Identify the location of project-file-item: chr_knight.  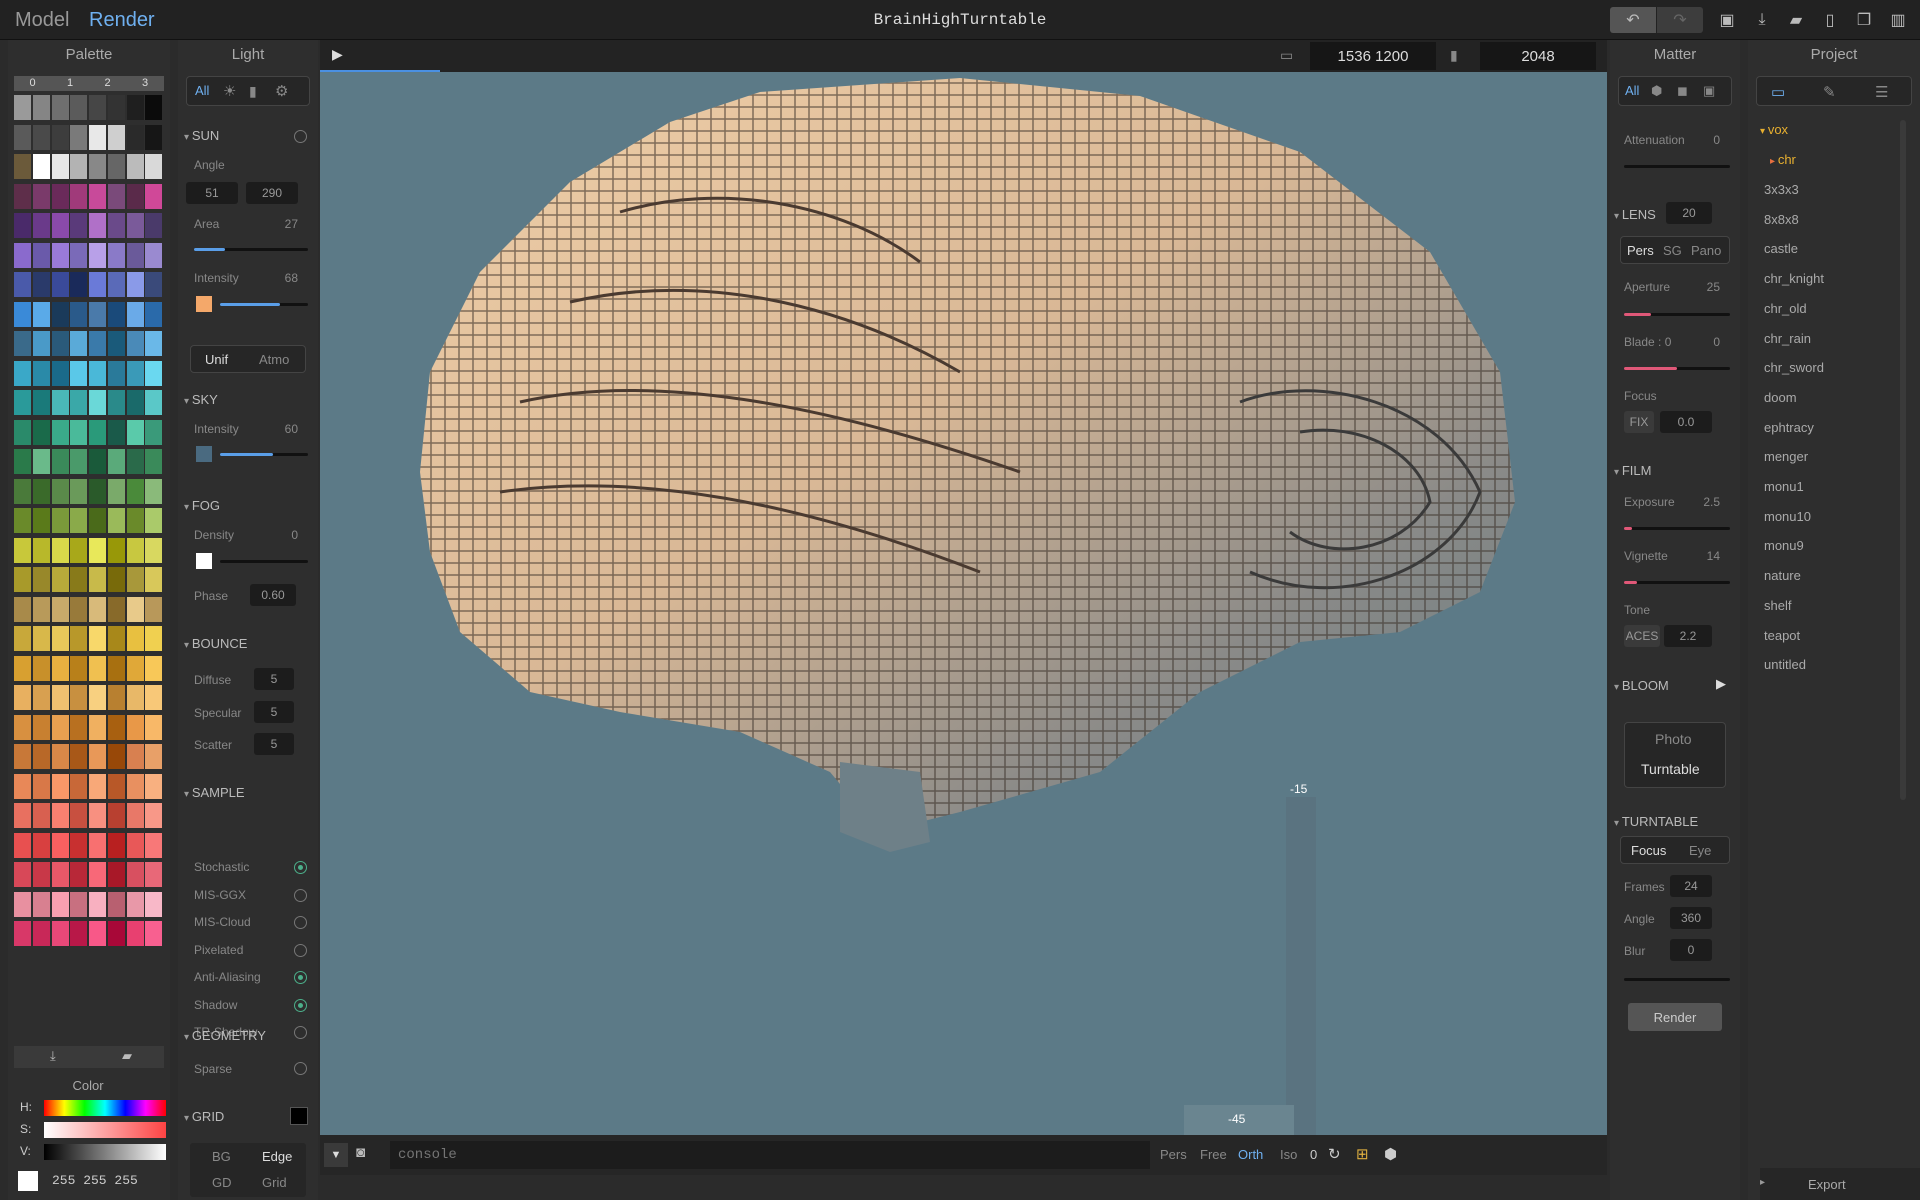
(1794, 278).